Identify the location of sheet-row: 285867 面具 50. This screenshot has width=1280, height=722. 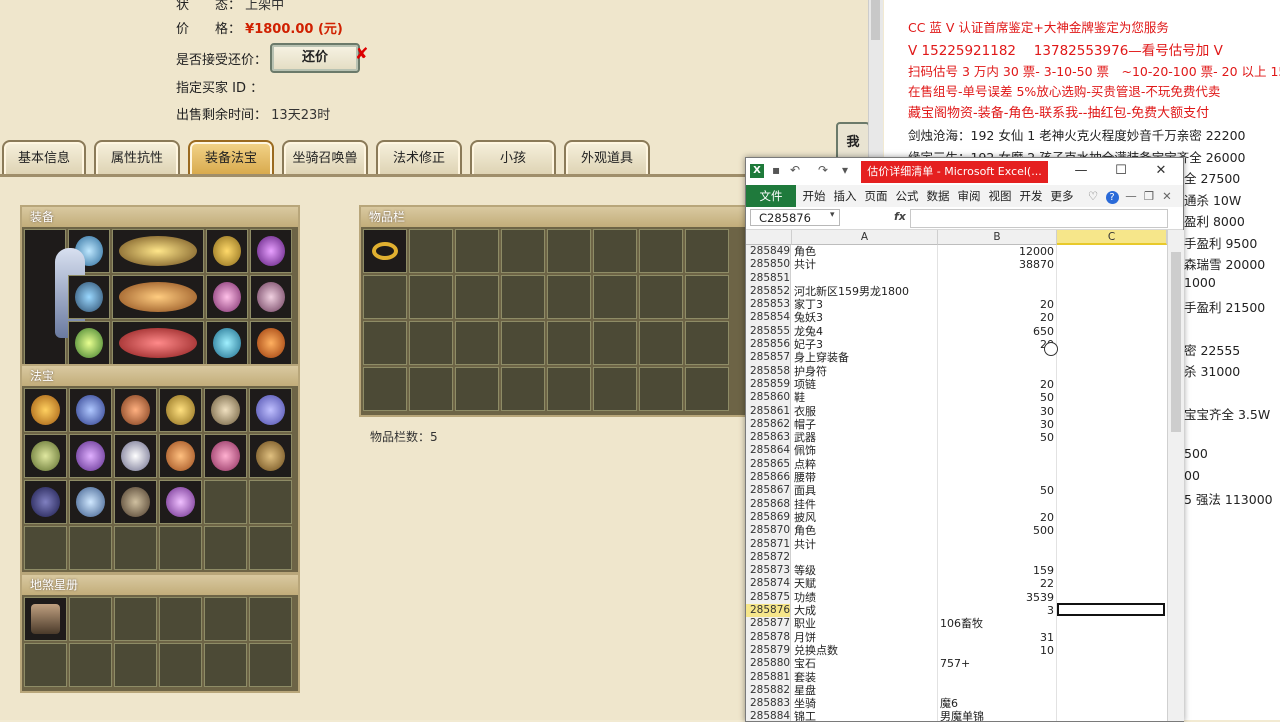
(956, 491).